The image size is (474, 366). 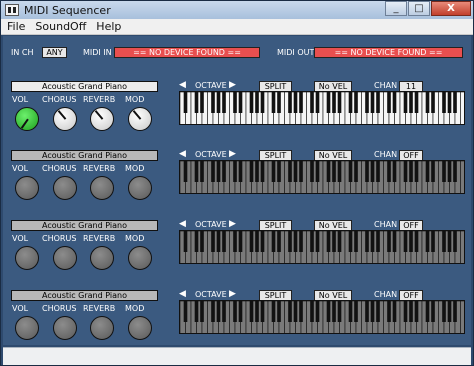 I want to click on menu-help: Help, so click(x=108, y=26).